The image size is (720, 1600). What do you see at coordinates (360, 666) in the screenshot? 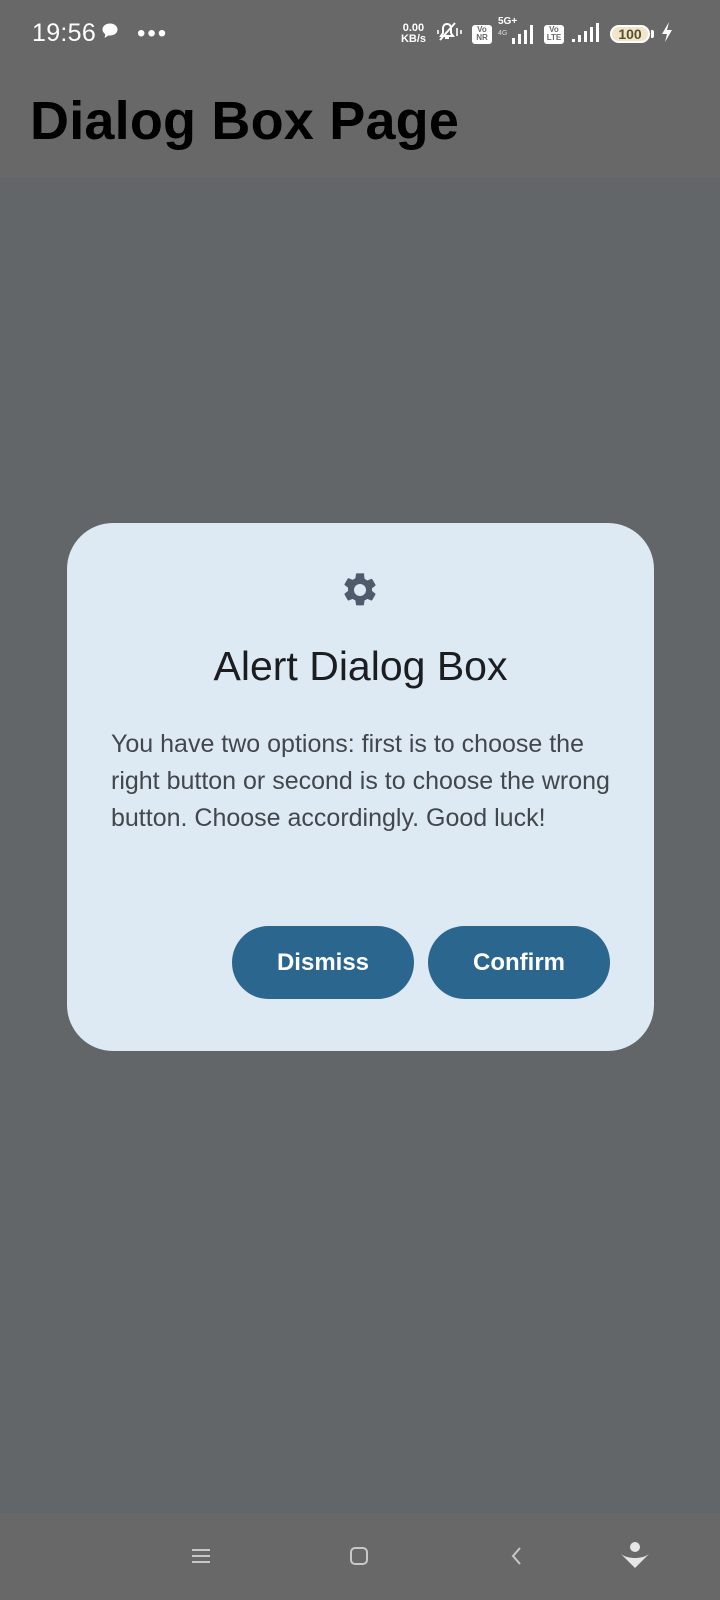
I see `dialog-title: Alert Dialog Box` at bounding box center [360, 666].